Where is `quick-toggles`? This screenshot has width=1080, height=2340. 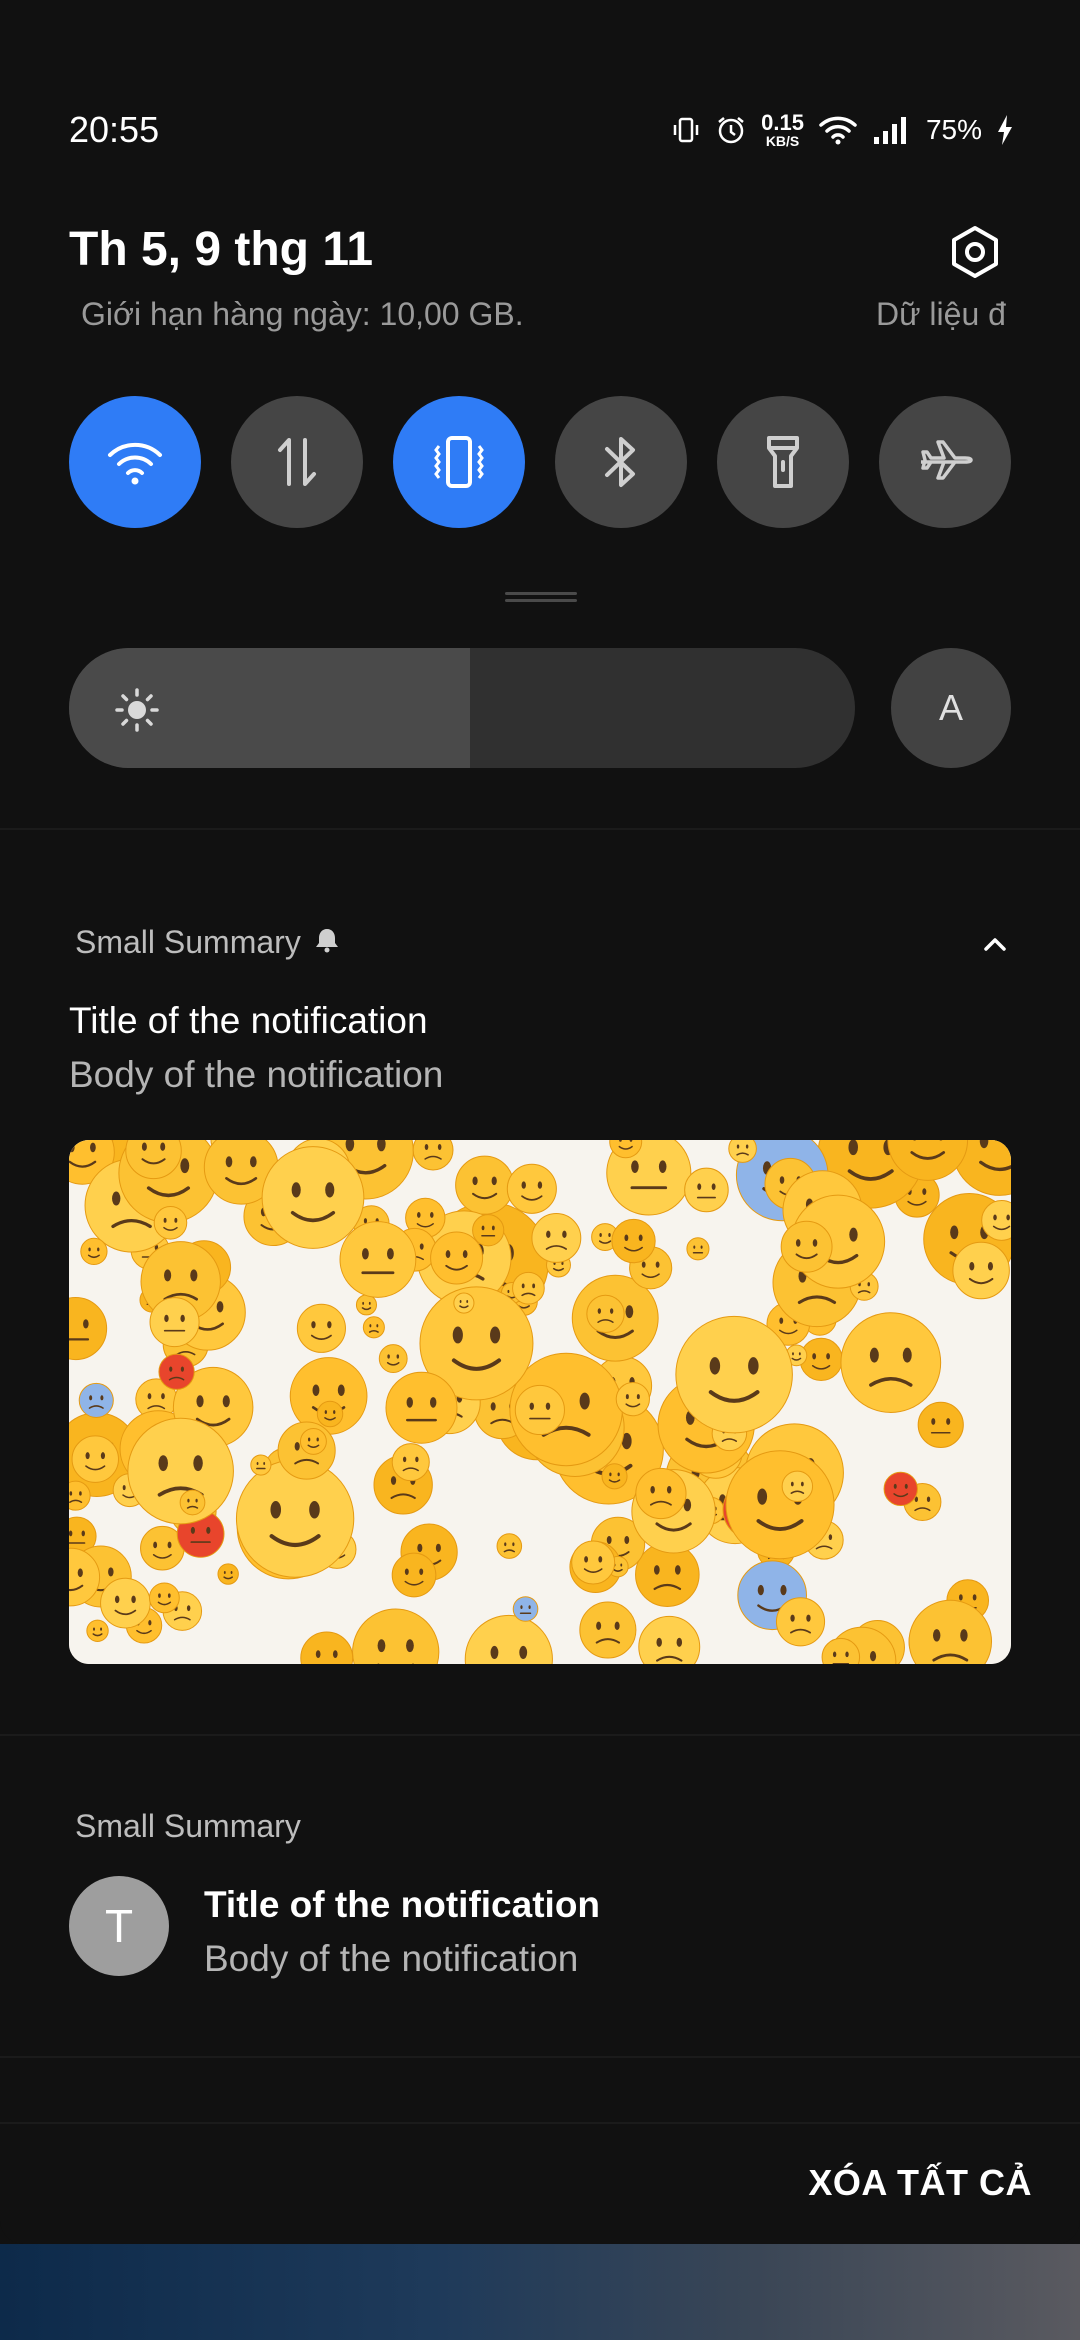
quick-toggles is located at coordinates (540, 462).